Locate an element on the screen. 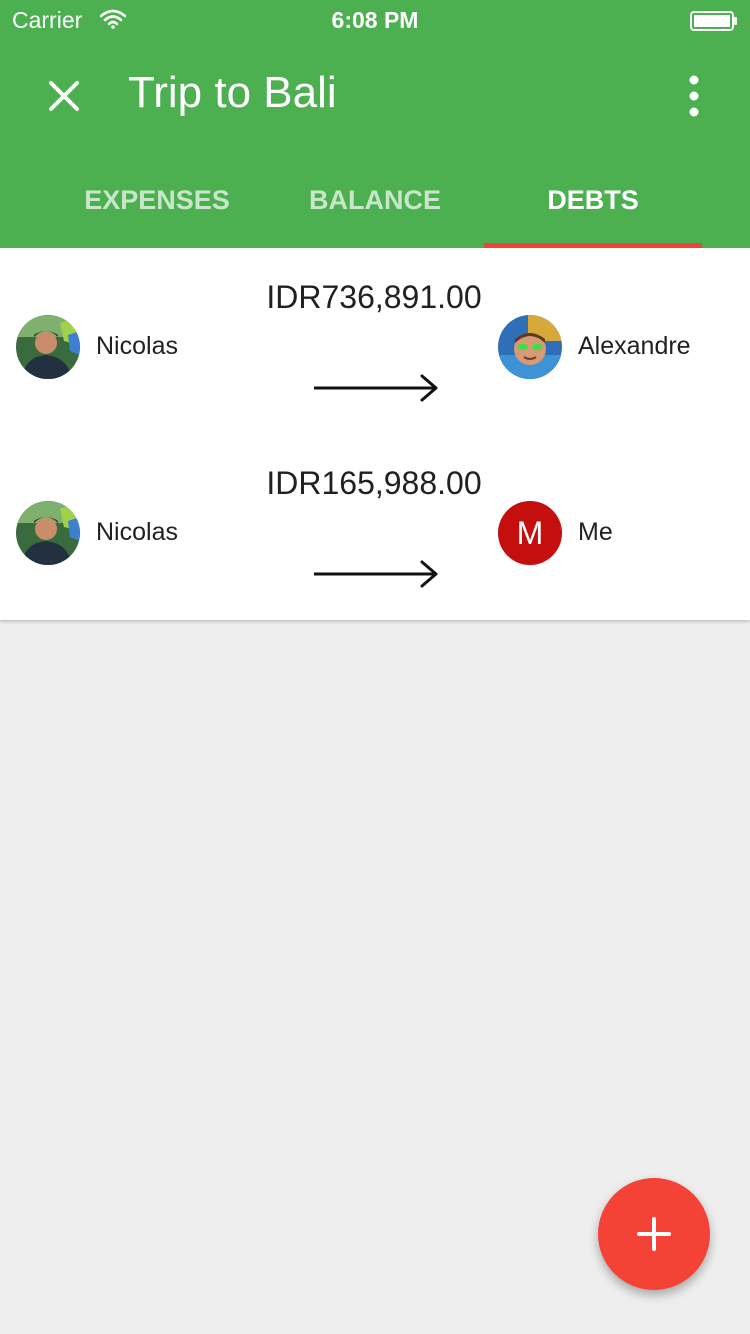  tab-expenses: EXPENSES is located at coordinates (157, 200).